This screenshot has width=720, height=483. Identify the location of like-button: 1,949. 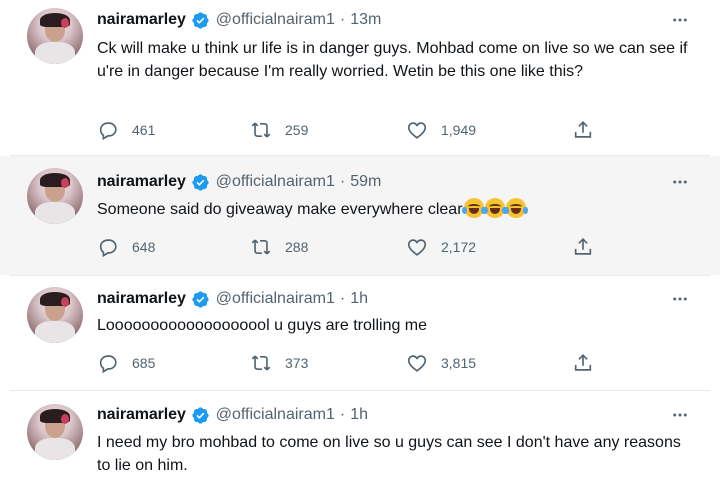
(441, 130).